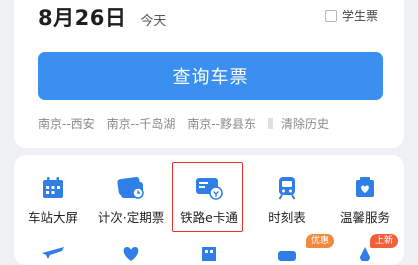 The width and height of the screenshot is (418, 265). I want to click on service-station-screen: 车站大屏, so click(53, 199).